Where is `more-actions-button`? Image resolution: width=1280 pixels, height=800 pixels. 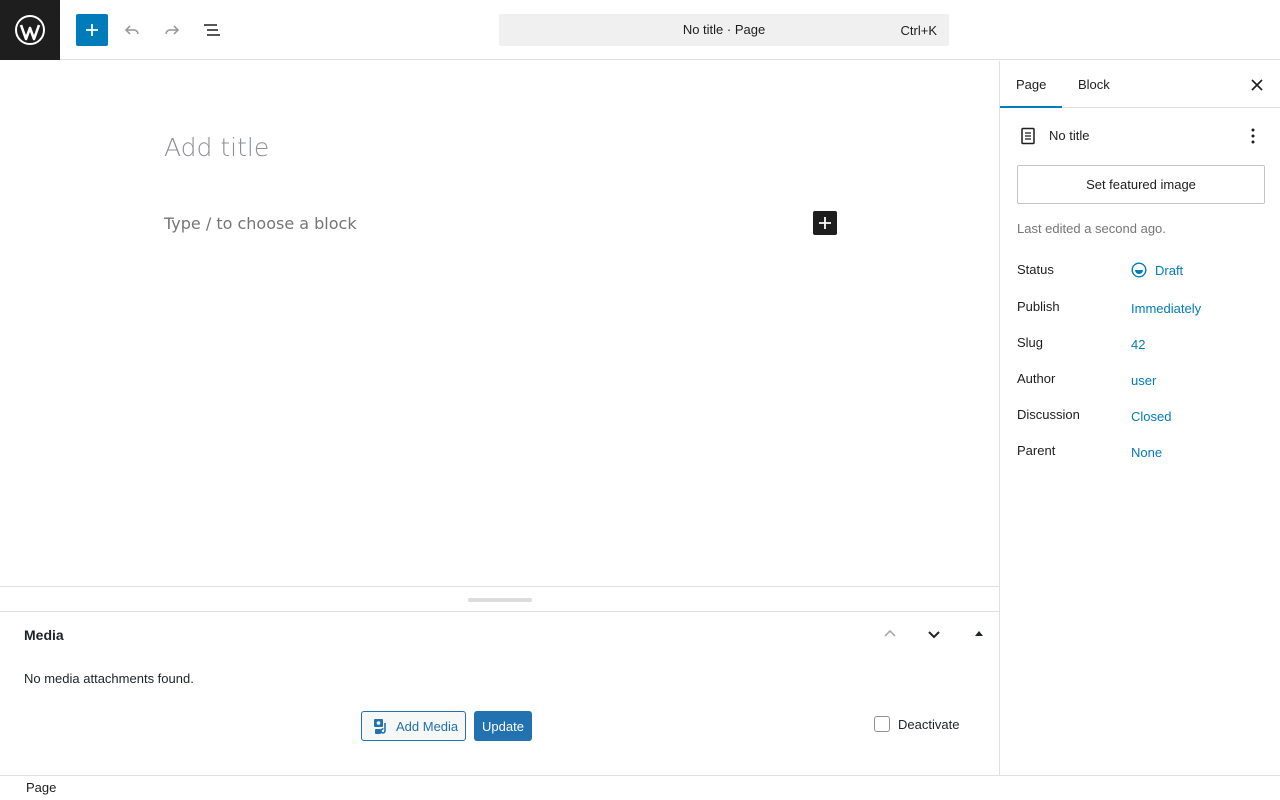
more-actions-button is located at coordinates (1253, 136).